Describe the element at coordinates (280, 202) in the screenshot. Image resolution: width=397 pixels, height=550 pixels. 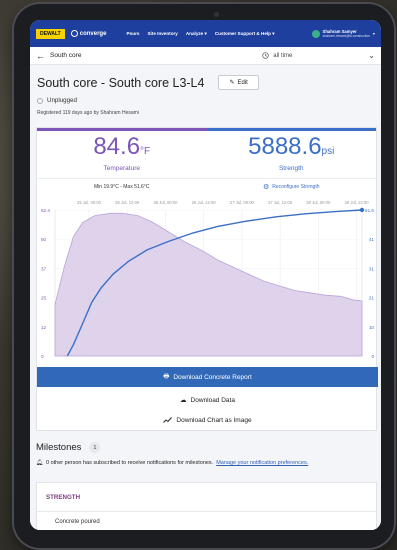
I see `x-tick-label: 27 Jul, 12:00` at that location.